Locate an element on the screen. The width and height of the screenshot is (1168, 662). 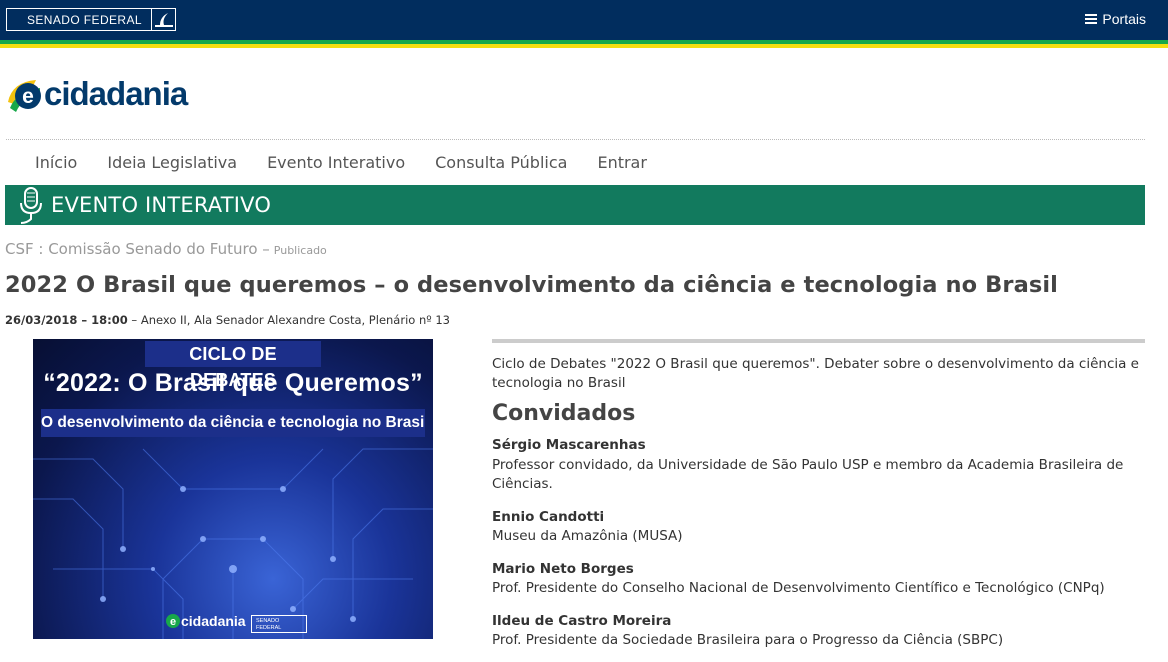
committee-name: CSF : Comissão Senado do Futuro – is located at coordinates (137, 249).